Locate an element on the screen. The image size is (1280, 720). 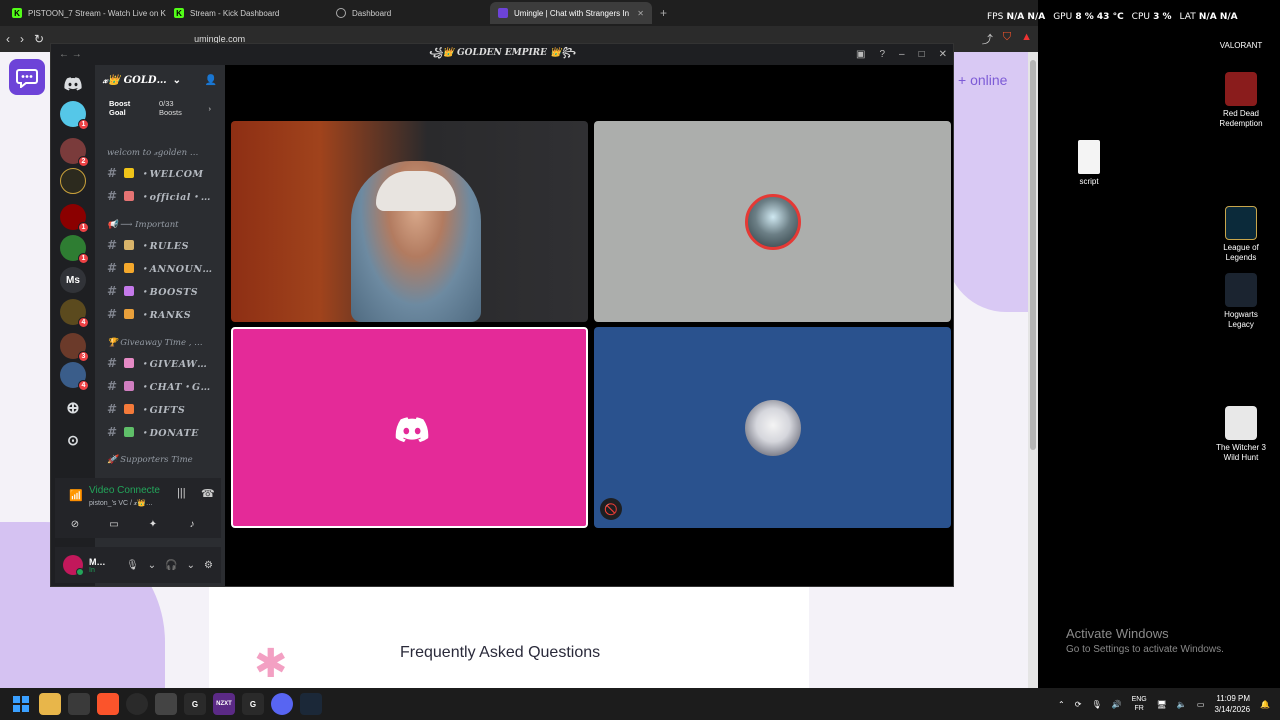
language-switcher: ENG FR is located at coordinates (1139, 704).